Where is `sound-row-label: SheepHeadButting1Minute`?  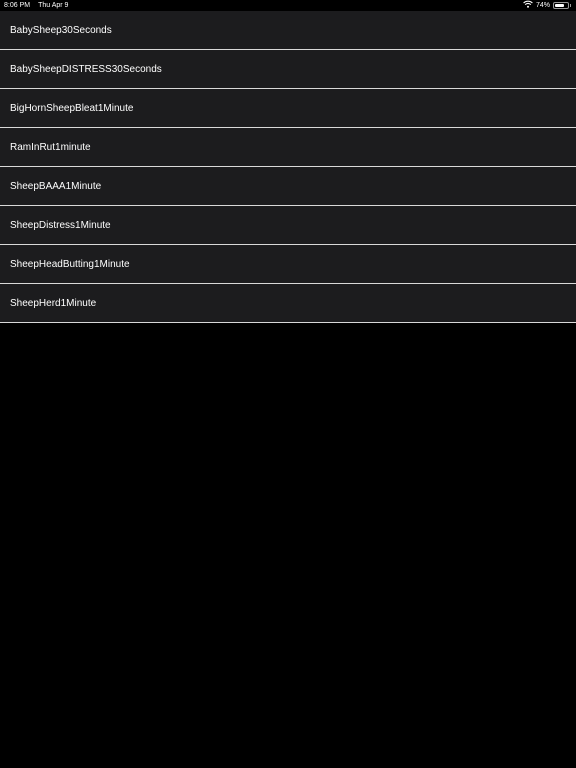
sound-row-label: SheepHeadButting1Minute is located at coordinates (70, 264).